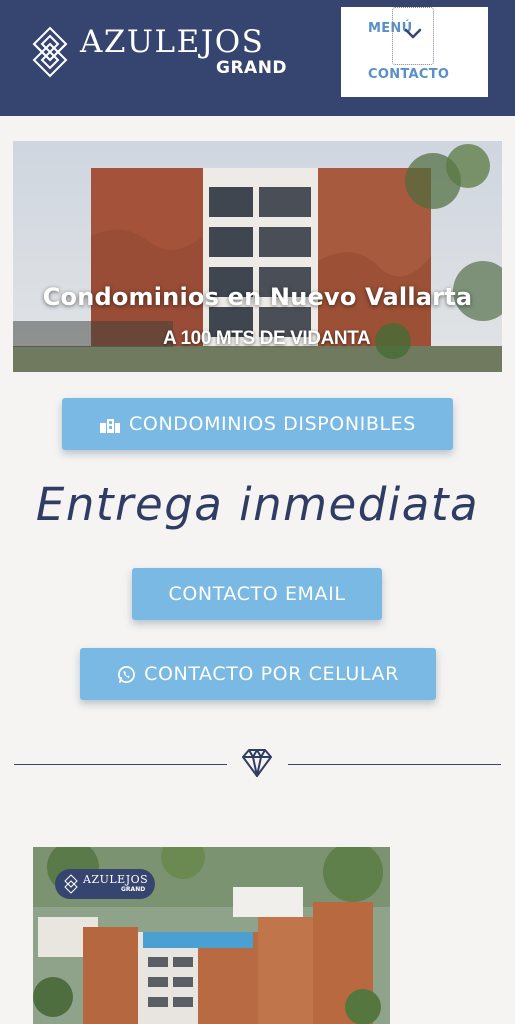  I want to click on contacto-celular-label: CONTACTO POR CELULAR, so click(271, 674).